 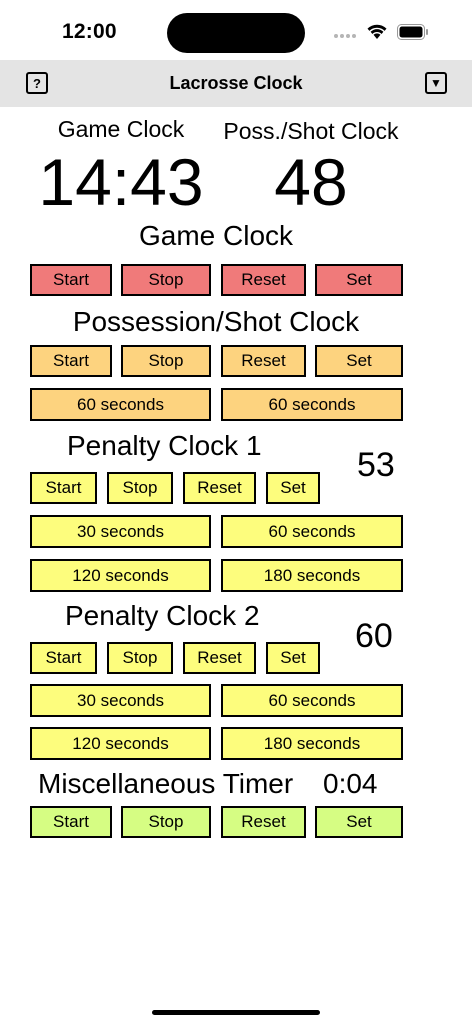 What do you see at coordinates (412, 32) in the screenshot?
I see `battery-icon` at bounding box center [412, 32].